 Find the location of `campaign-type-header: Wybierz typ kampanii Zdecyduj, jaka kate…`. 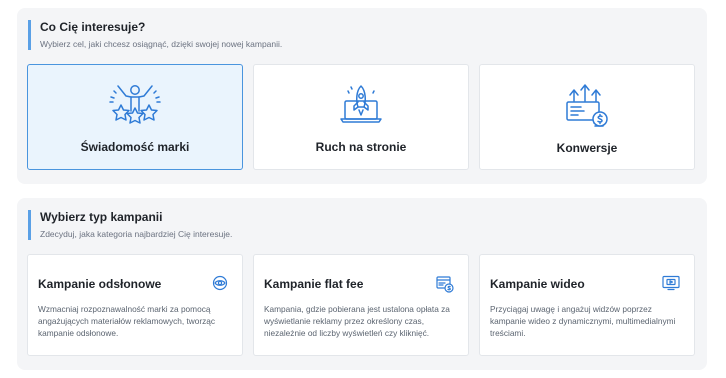

campaign-type-header: Wybierz typ kampanii Zdecyduj, jaka kate… is located at coordinates (130, 225).